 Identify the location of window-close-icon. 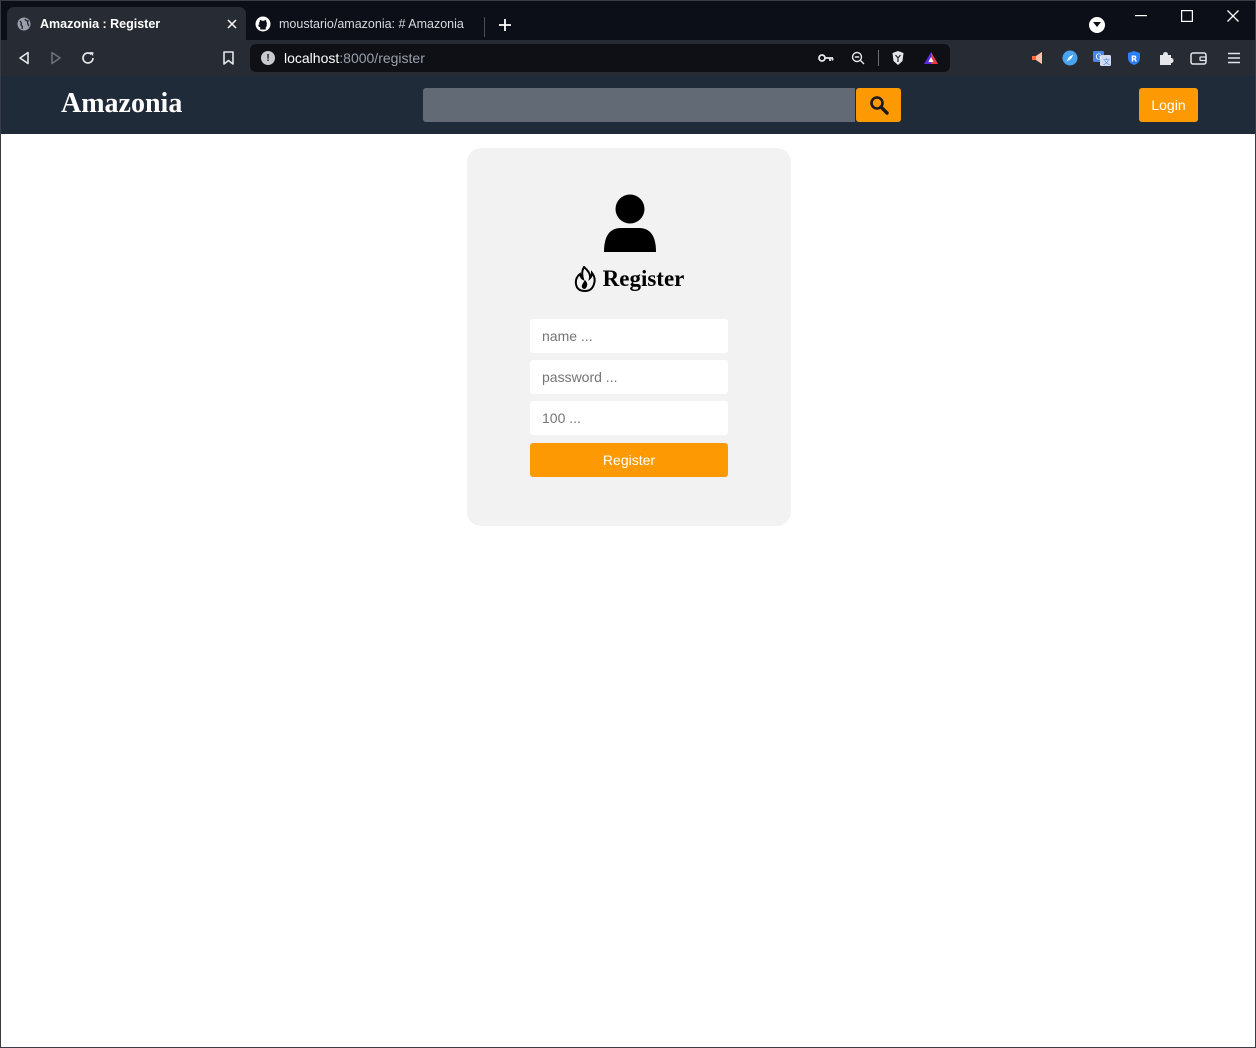
(1233, 16).